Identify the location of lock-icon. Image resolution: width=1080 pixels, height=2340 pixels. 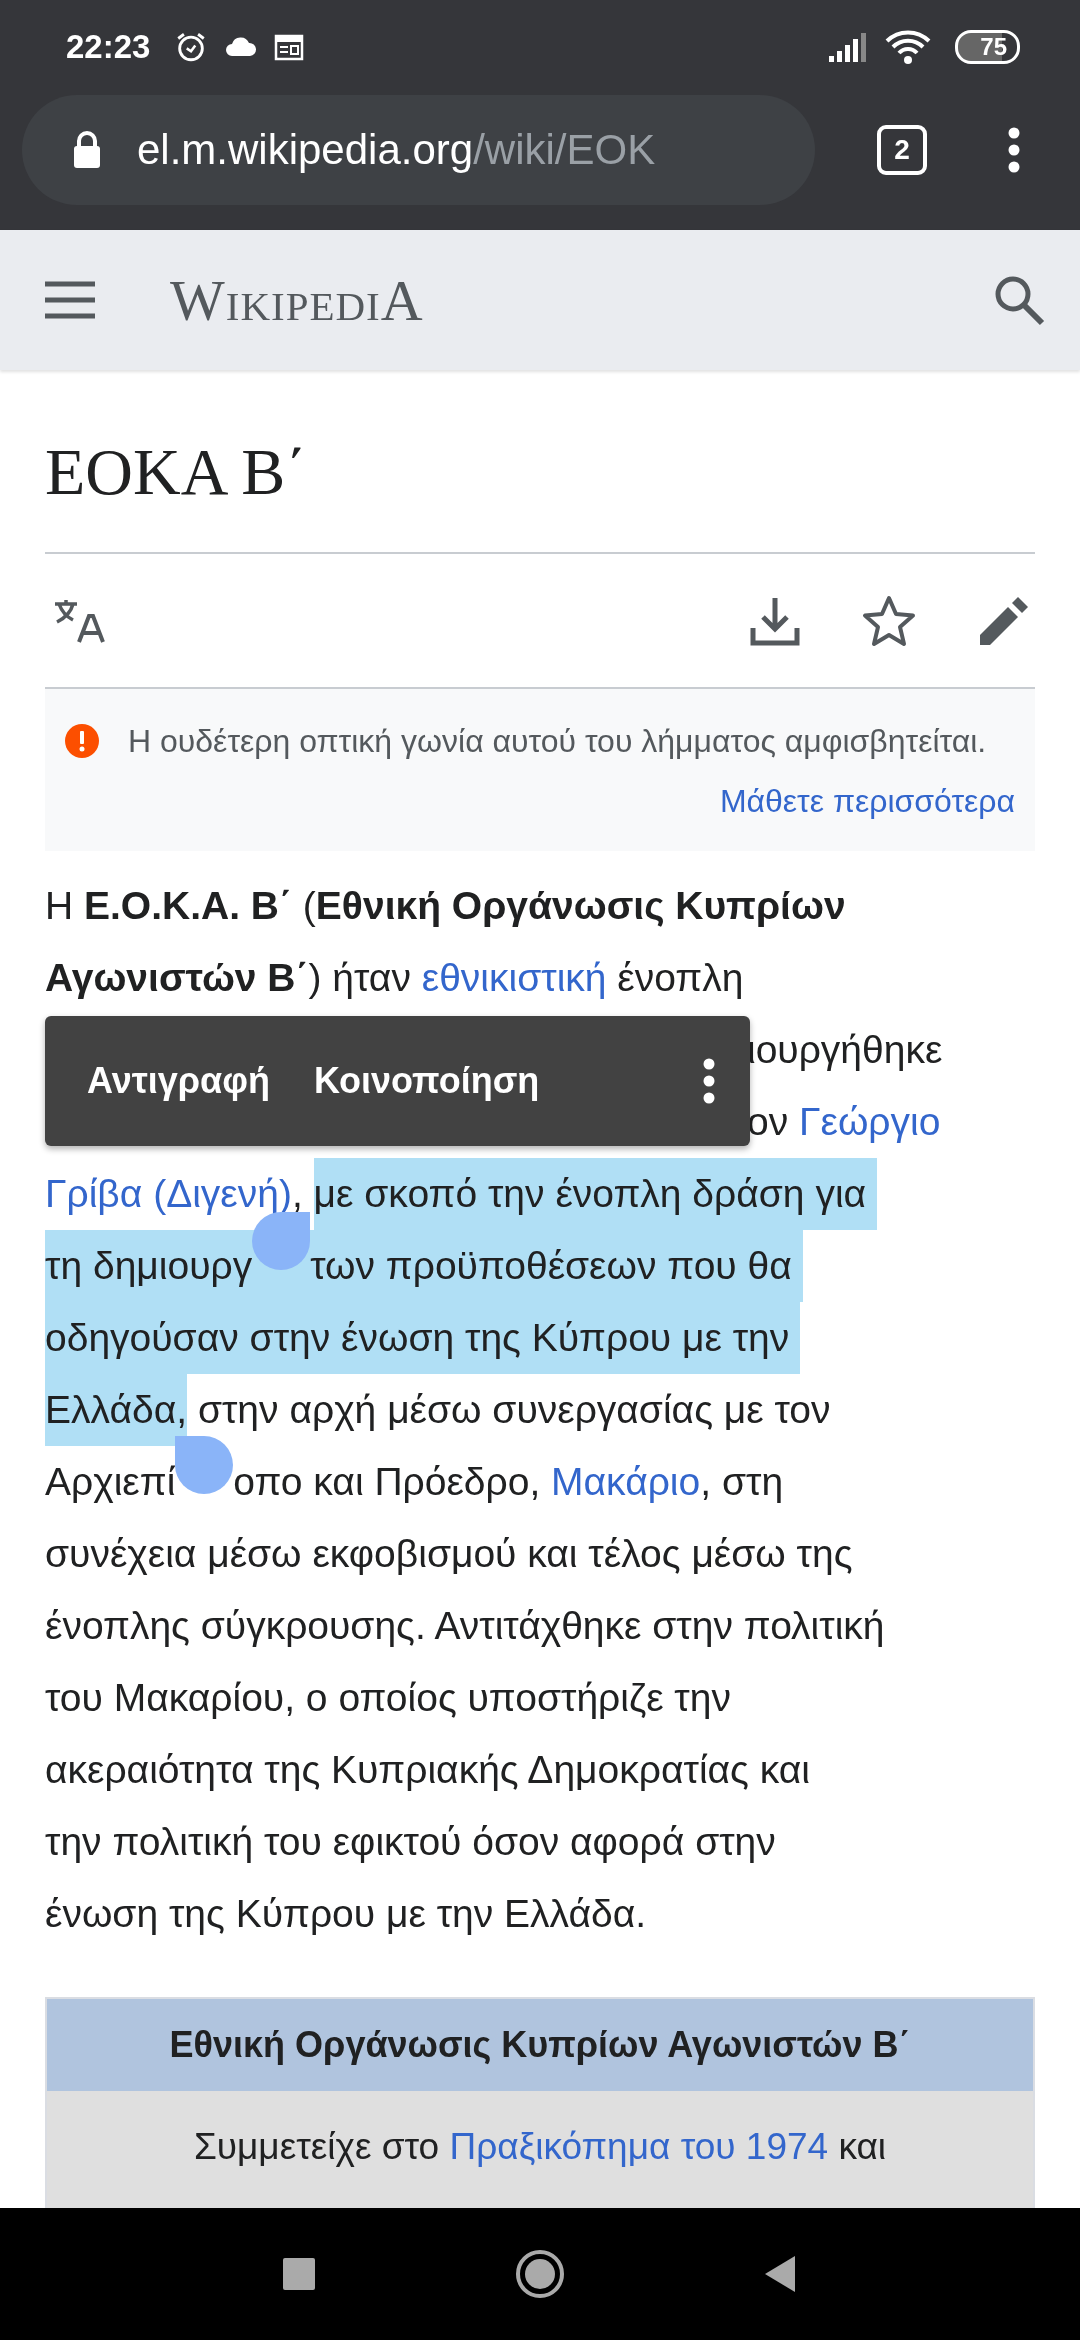
(87, 150).